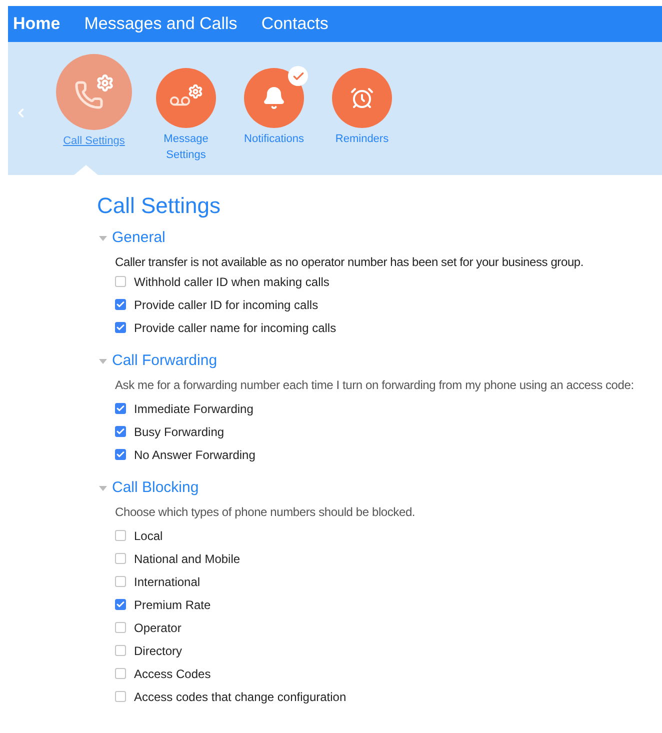  What do you see at coordinates (179, 432) in the screenshot?
I see `option-label: Busy Forwarding` at bounding box center [179, 432].